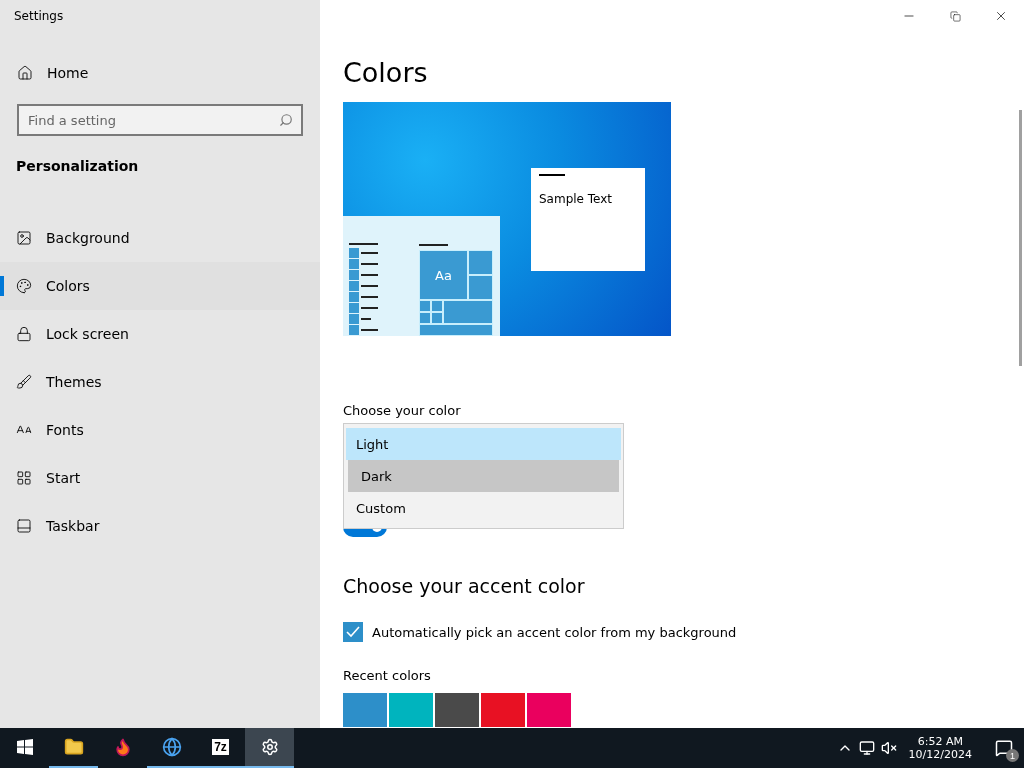 The width and height of the screenshot is (1024, 768). I want to click on notifications-button: 1, so click(1004, 748).